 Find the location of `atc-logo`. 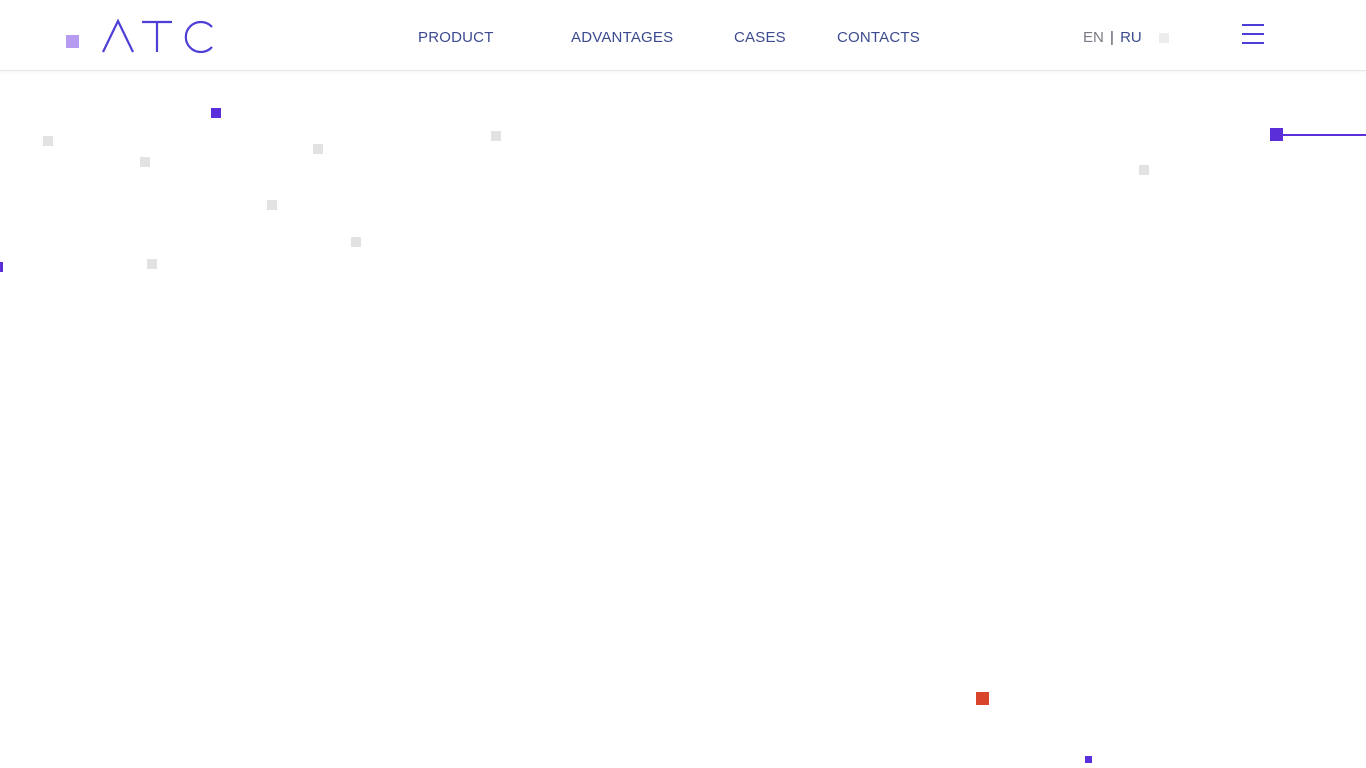

atc-logo is located at coordinates (140, 36).